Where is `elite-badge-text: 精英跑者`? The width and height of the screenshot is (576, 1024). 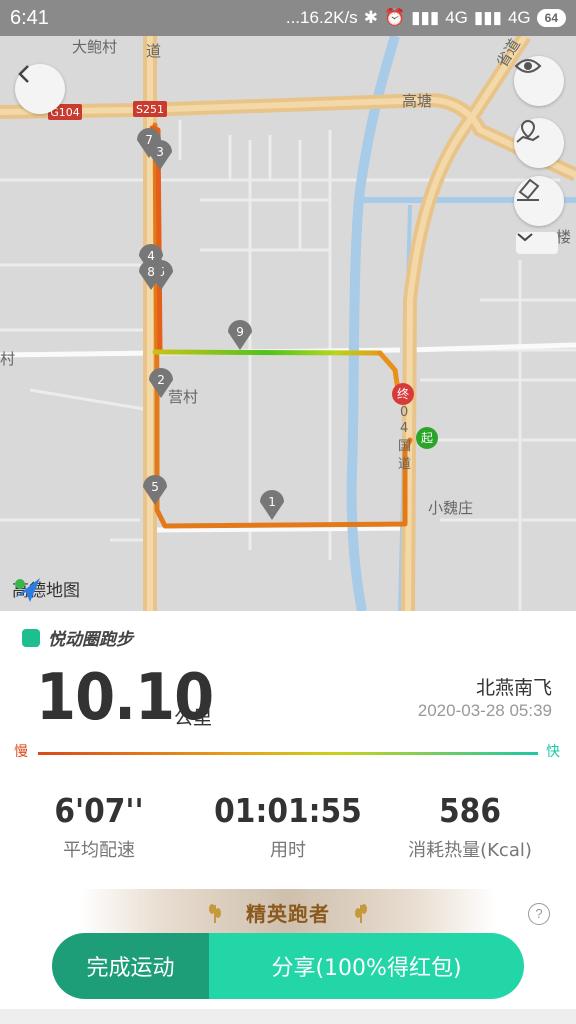
elite-badge-text: 精英跑者 is located at coordinates (288, 913).